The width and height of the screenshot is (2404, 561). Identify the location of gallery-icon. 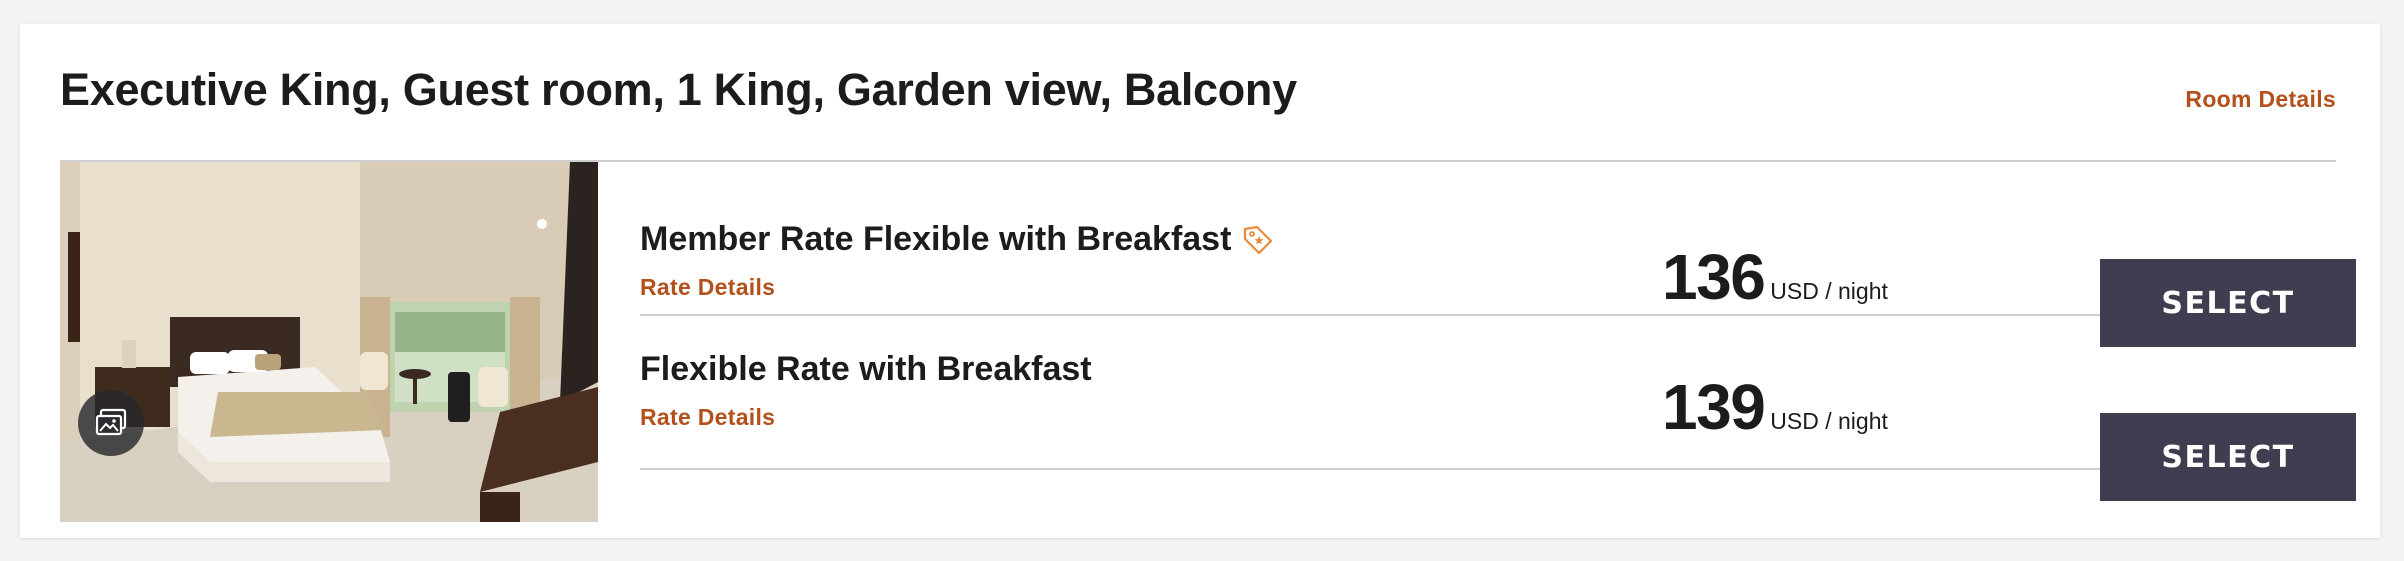
(111, 422).